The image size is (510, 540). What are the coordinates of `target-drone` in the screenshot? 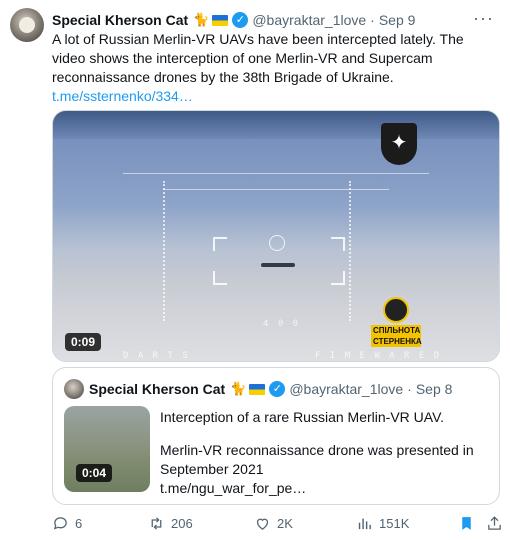 It's located at (278, 265).